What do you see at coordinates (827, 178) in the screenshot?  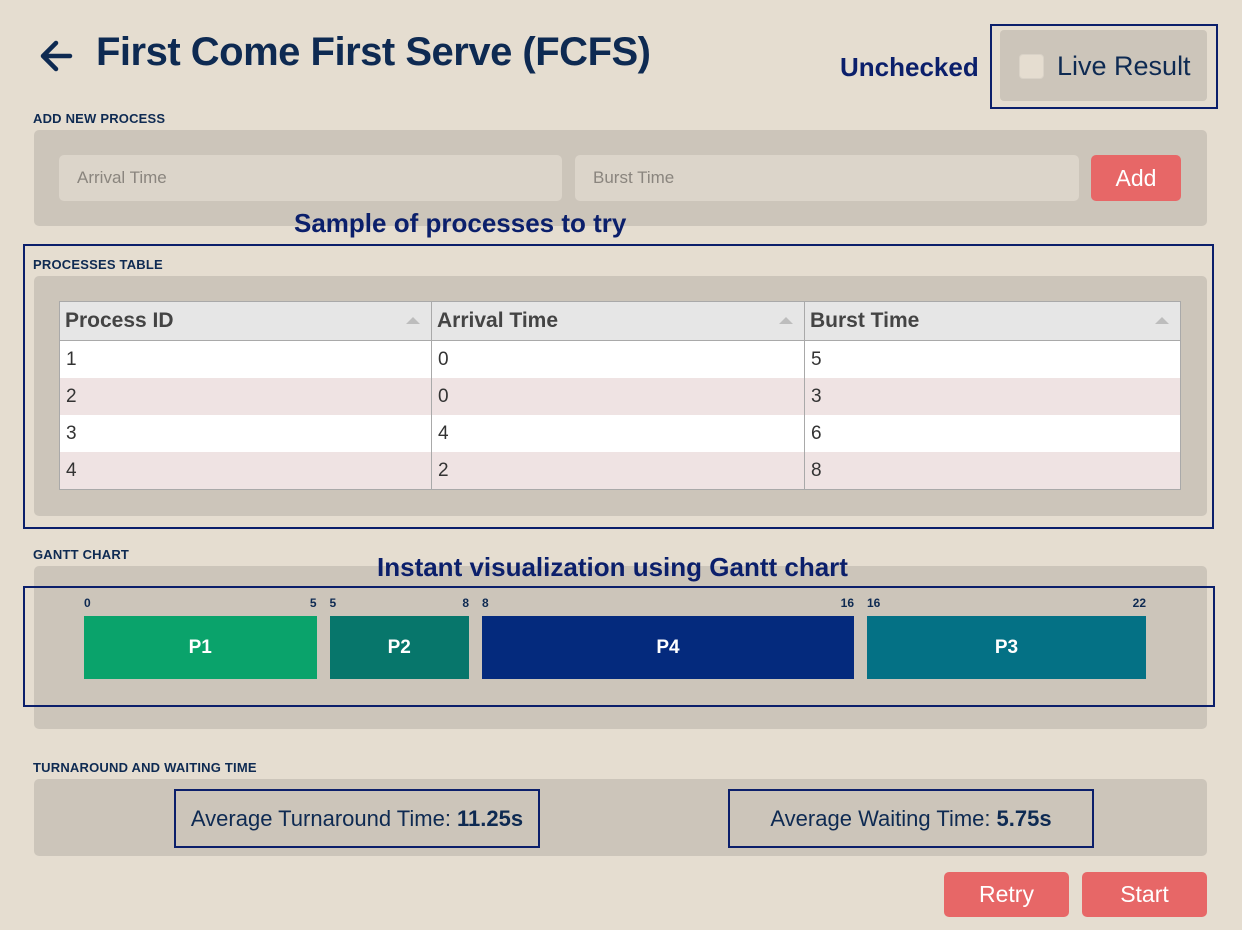 I see `burst-time-input` at bounding box center [827, 178].